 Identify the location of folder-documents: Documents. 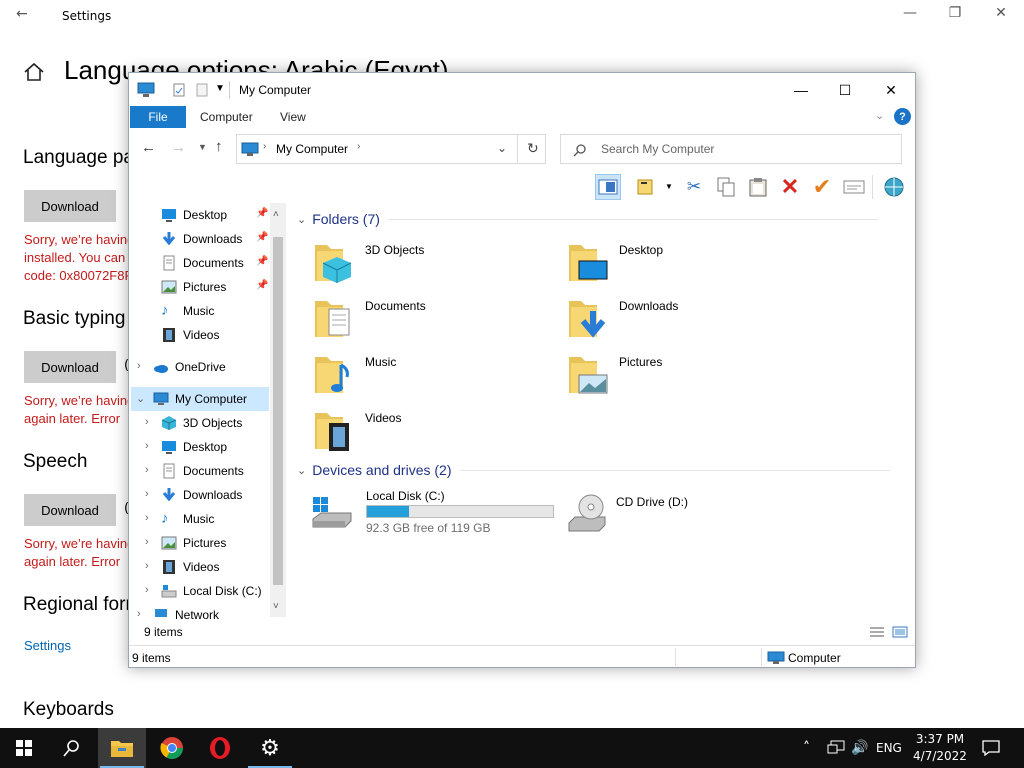
(433, 319).